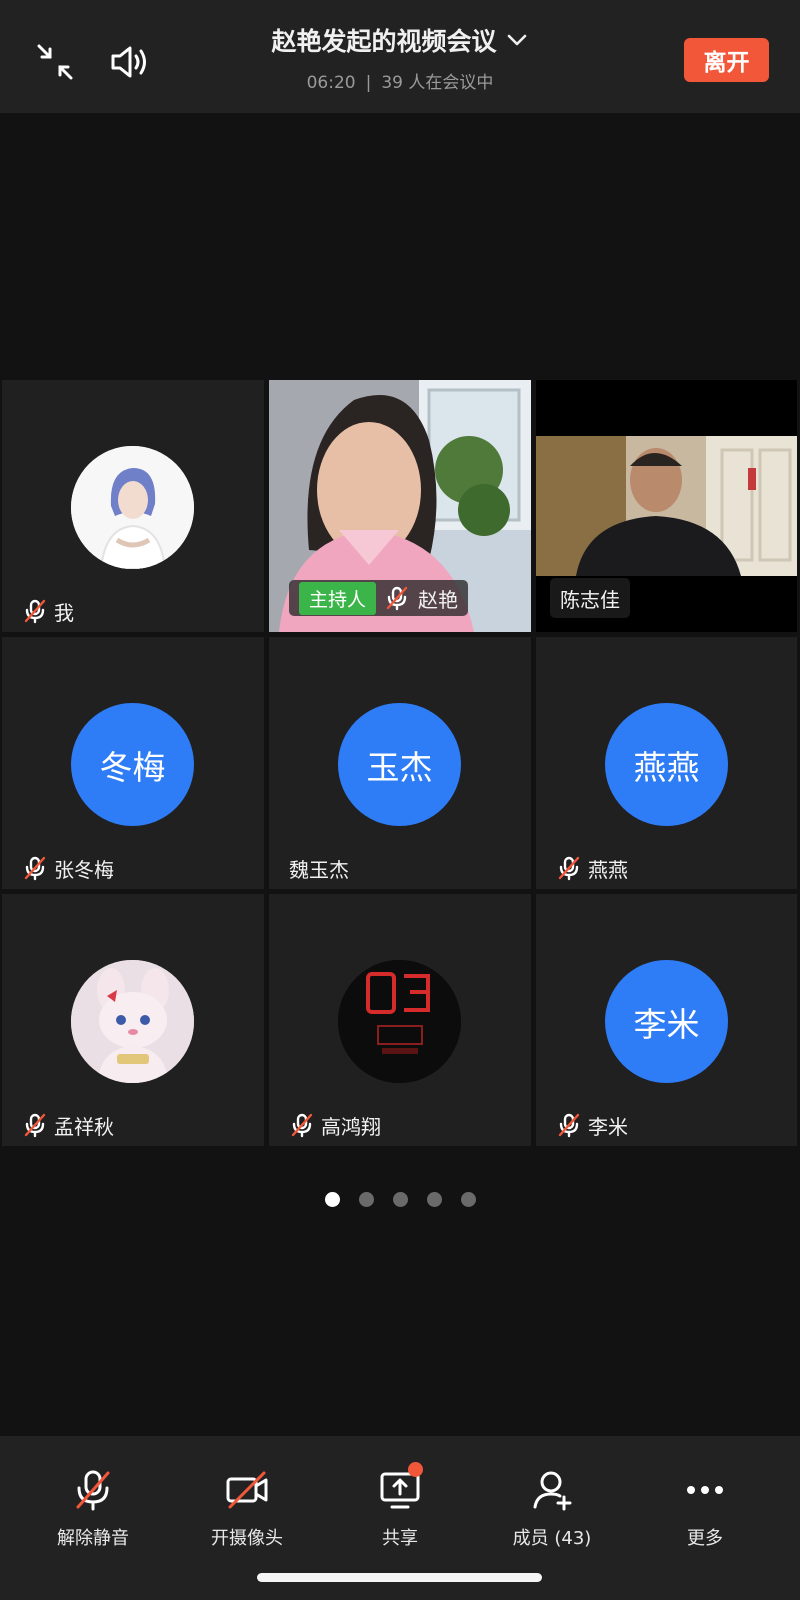 Image resolution: width=800 pixels, height=1600 pixels. What do you see at coordinates (438, 599) in the screenshot?
I see `participant-name: 赵艳` at bounding box center [438, 599].